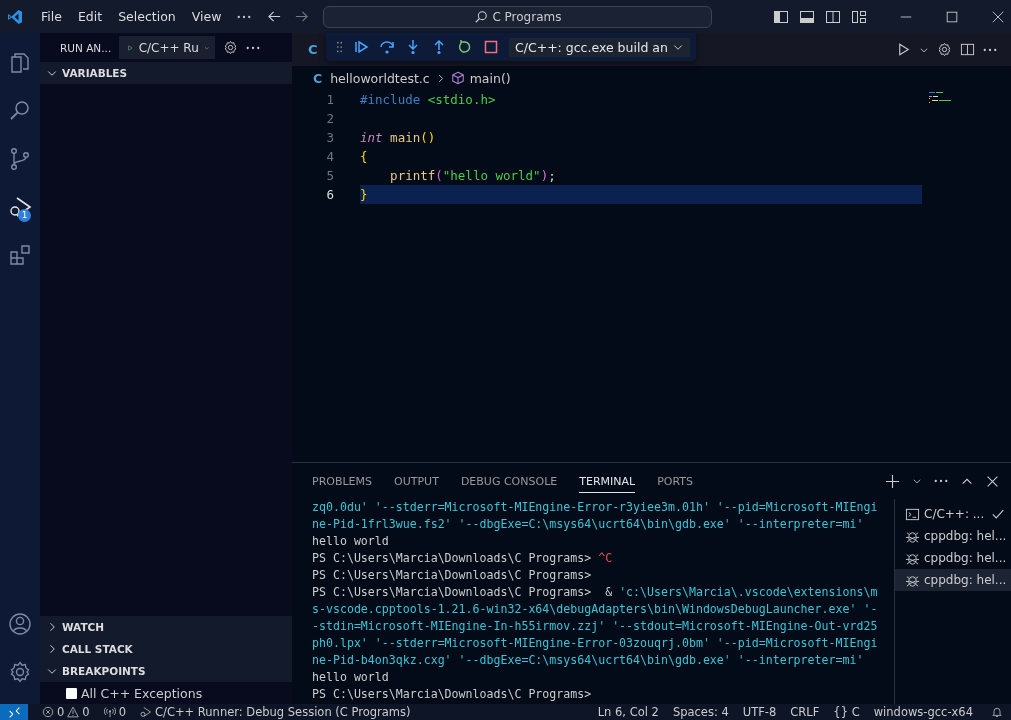  What do you see at coordinates (490, 78) in the screenshot?
I see `breadcrumb-symbol: main()` at bounding box center [490, 78].